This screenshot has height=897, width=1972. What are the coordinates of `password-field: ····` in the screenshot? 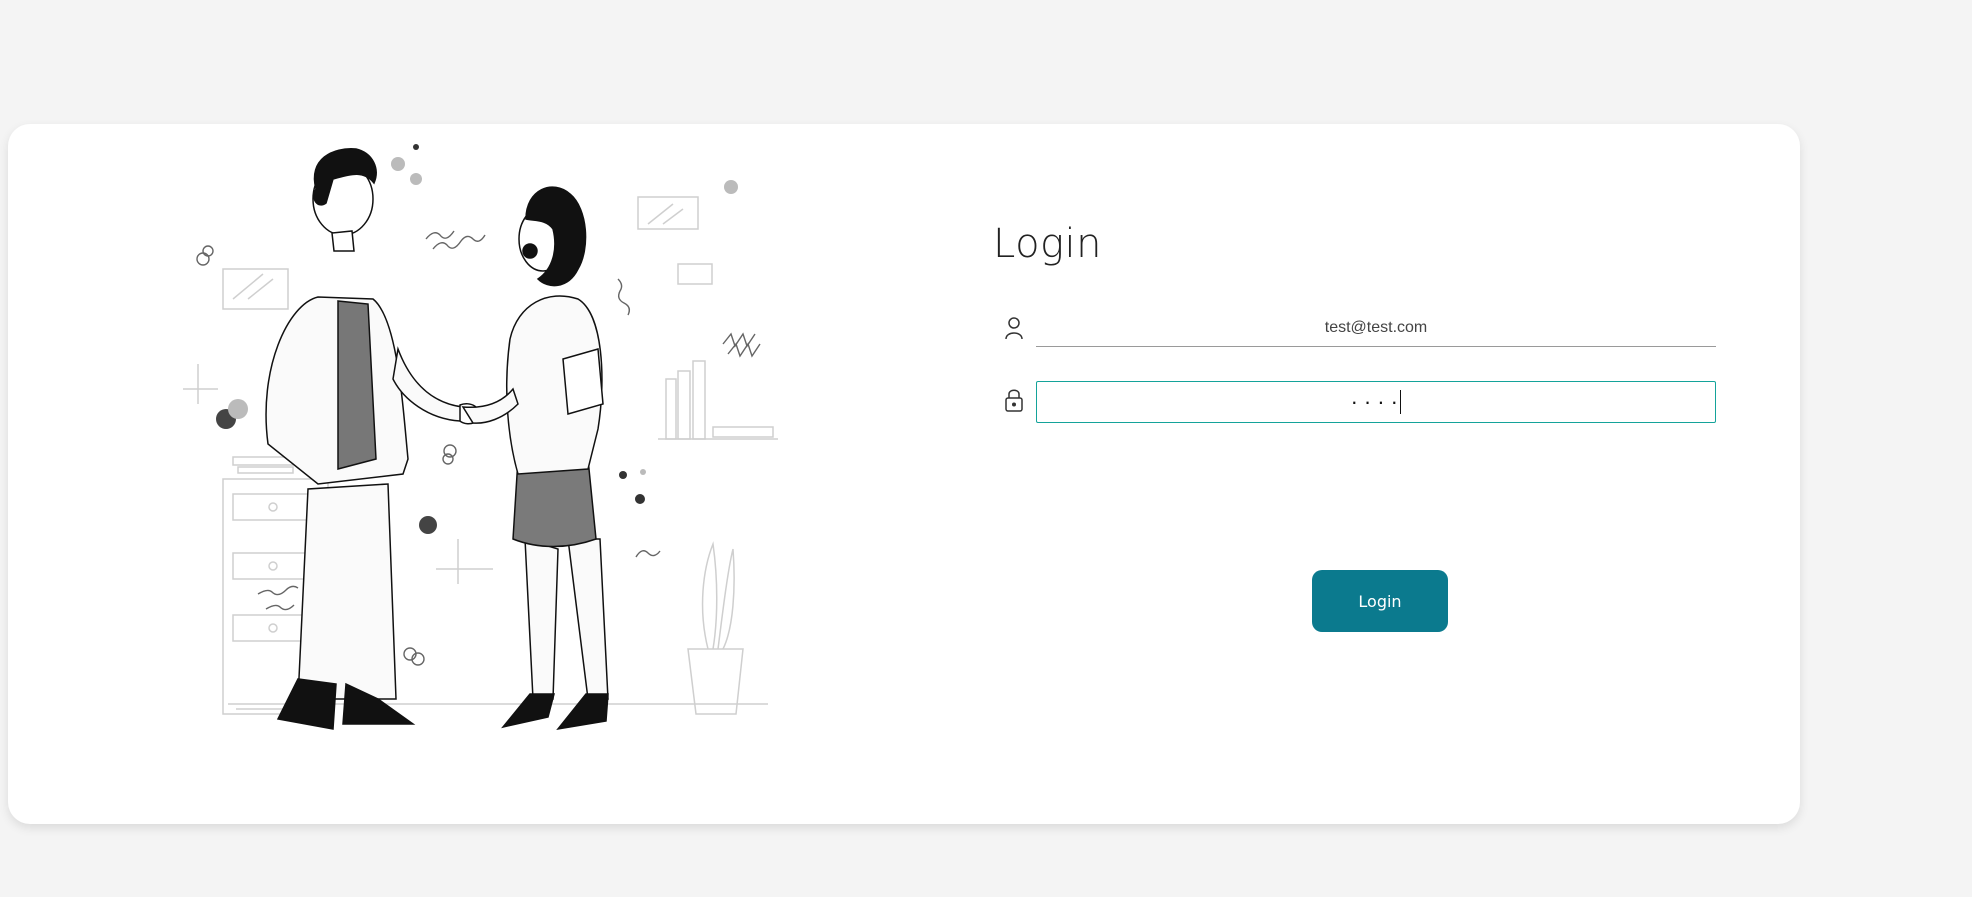 It's located at (1376, 402).